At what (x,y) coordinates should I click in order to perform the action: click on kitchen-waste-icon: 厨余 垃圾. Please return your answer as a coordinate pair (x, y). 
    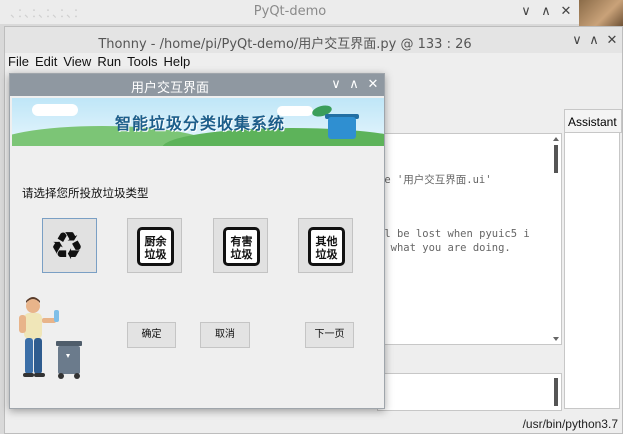
    Looking at the image, I should click on (155, 246).